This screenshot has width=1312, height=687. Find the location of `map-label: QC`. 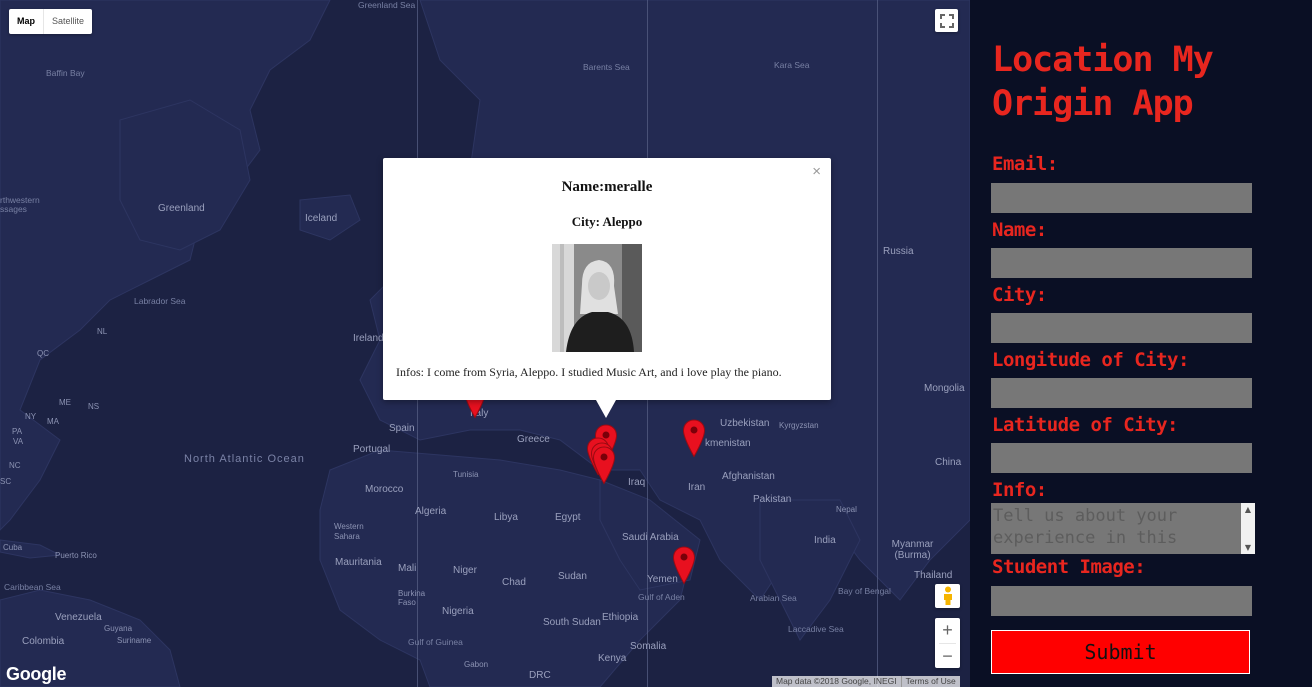

map-label: QC is located at coordinates (43, 353).